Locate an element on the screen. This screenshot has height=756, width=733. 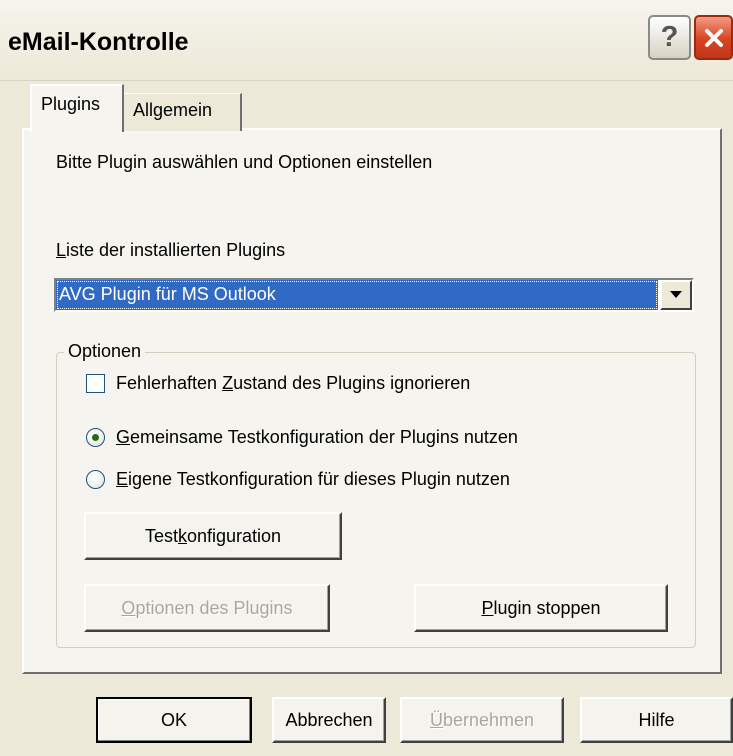
own-config-hotkey: E is located at coordinates (122, 479).